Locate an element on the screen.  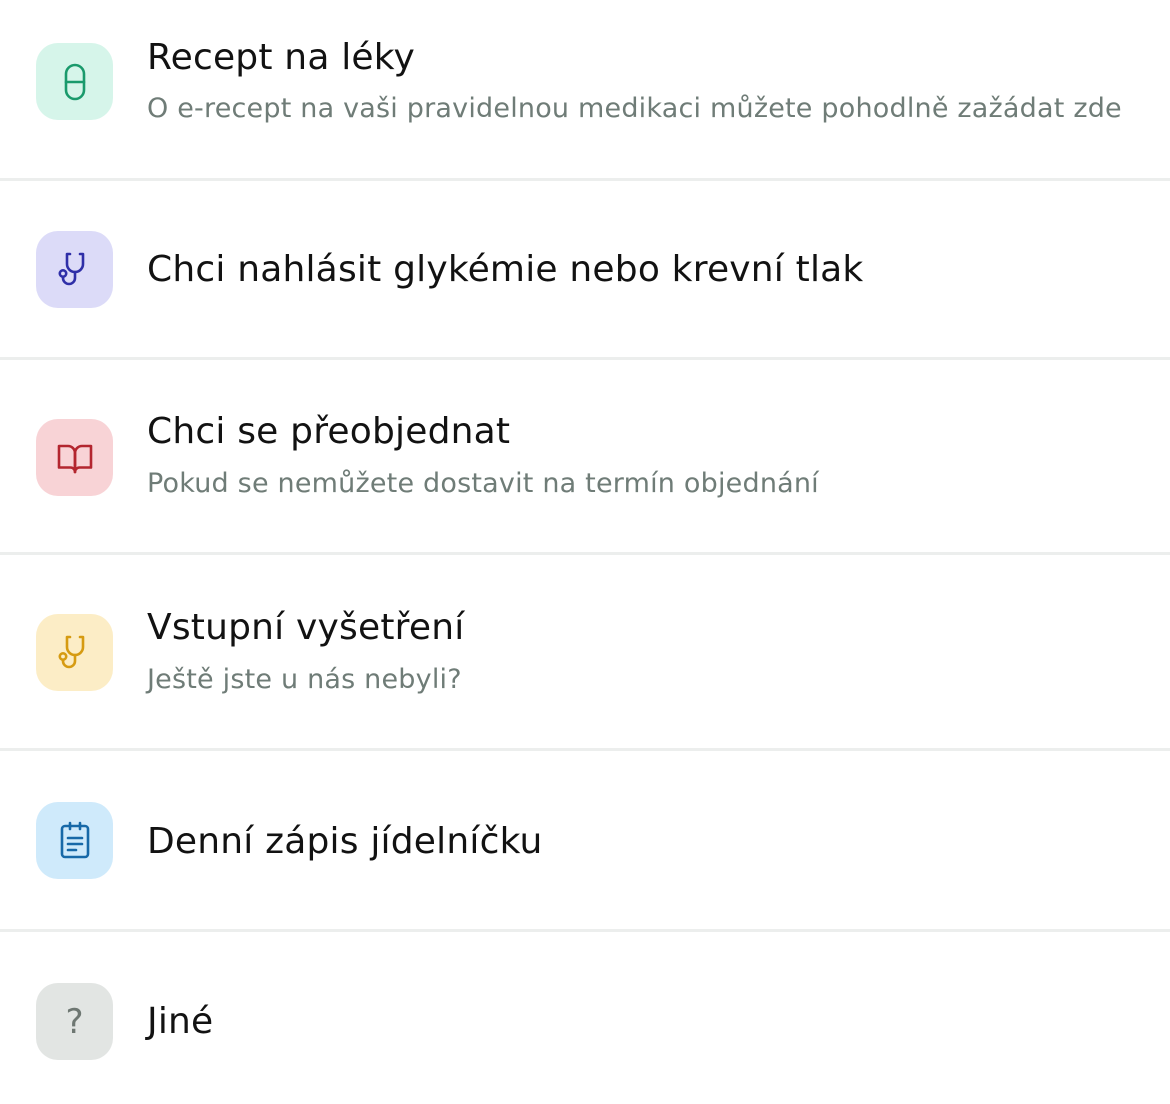
item-title: Chci nahlásit glykémie nebo krevní tlak is located at coordinates (505, 269).